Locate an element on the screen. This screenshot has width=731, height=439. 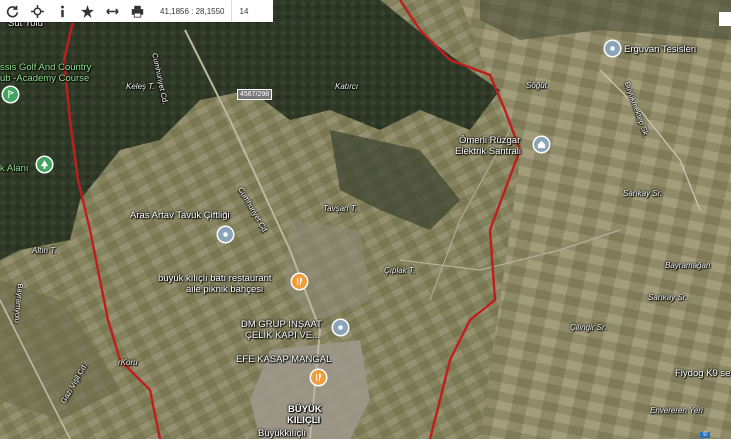
place-label: Katırcı is located at coordinates (347, 86).